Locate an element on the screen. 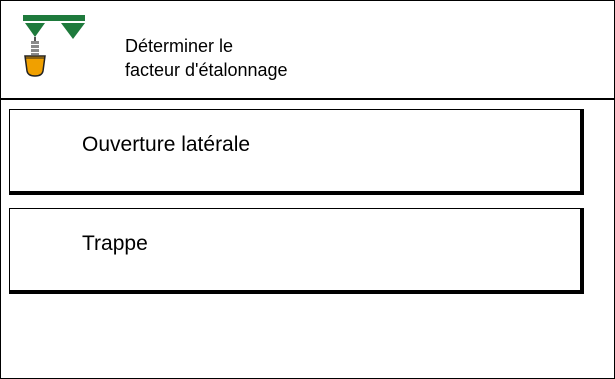 Image resolution: width=615 pixels, height=379 pixels. trap-button-label: Trappe is located at coordinates (115, 243).